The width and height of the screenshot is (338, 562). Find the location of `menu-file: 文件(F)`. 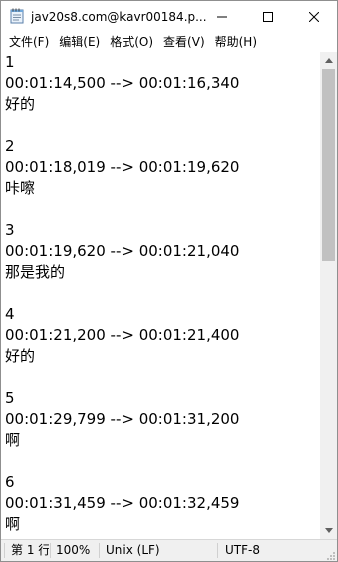

menu-file: 文件(F) is located at coordinates (29, 42).